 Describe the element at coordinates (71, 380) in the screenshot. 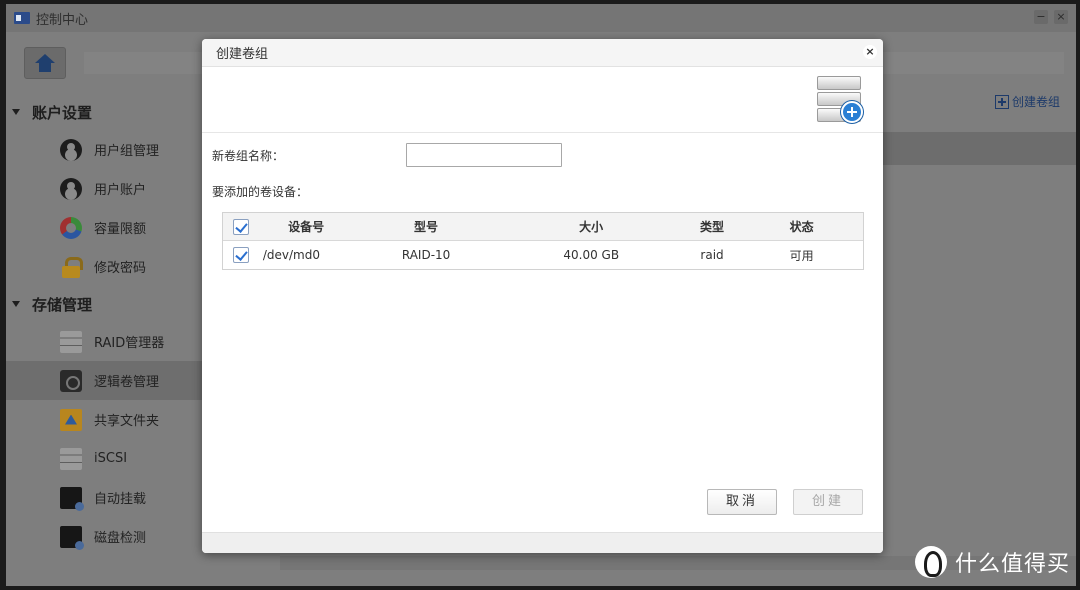

I see `lvm-icon` at that location.